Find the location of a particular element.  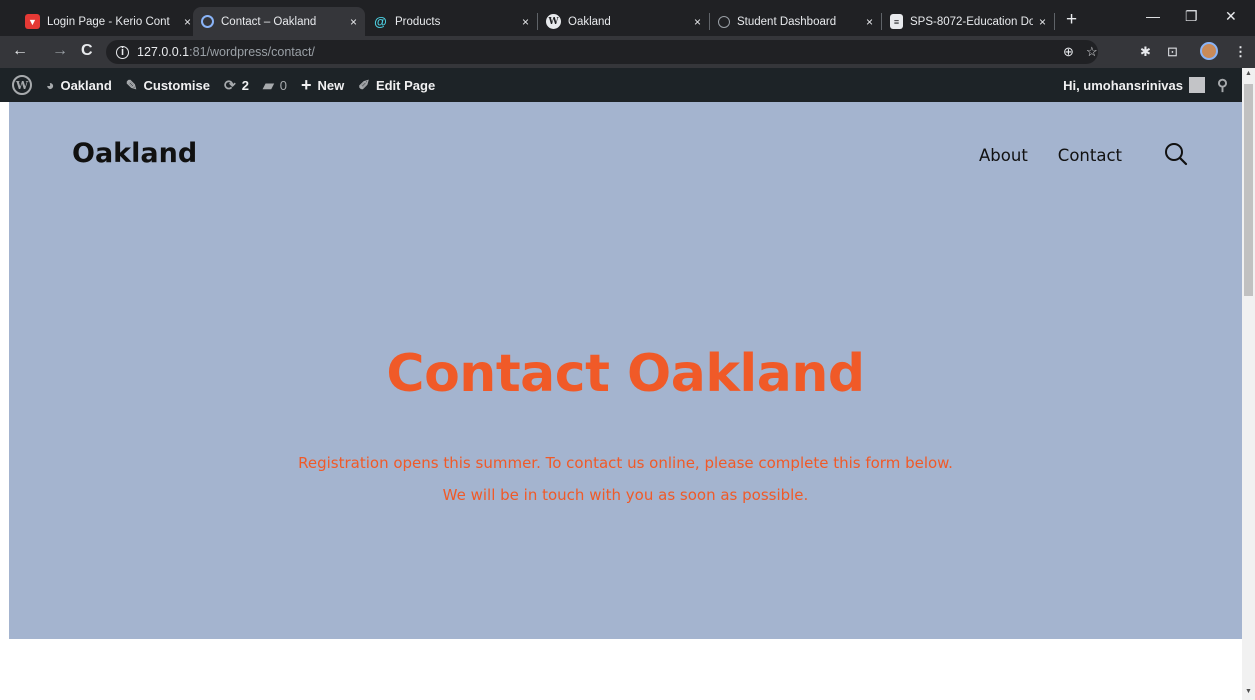

admin-updates: ⟳ 2 is located at coordinates (236, 85).